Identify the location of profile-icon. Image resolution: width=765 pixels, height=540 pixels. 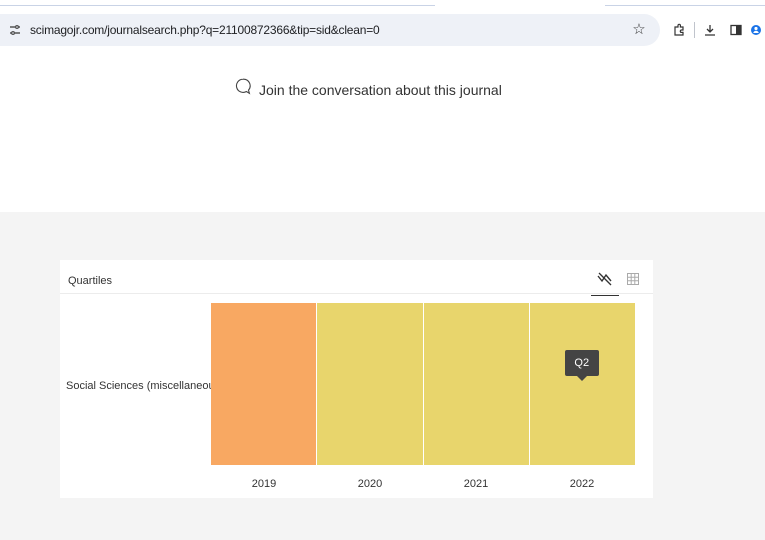
(757, 30).